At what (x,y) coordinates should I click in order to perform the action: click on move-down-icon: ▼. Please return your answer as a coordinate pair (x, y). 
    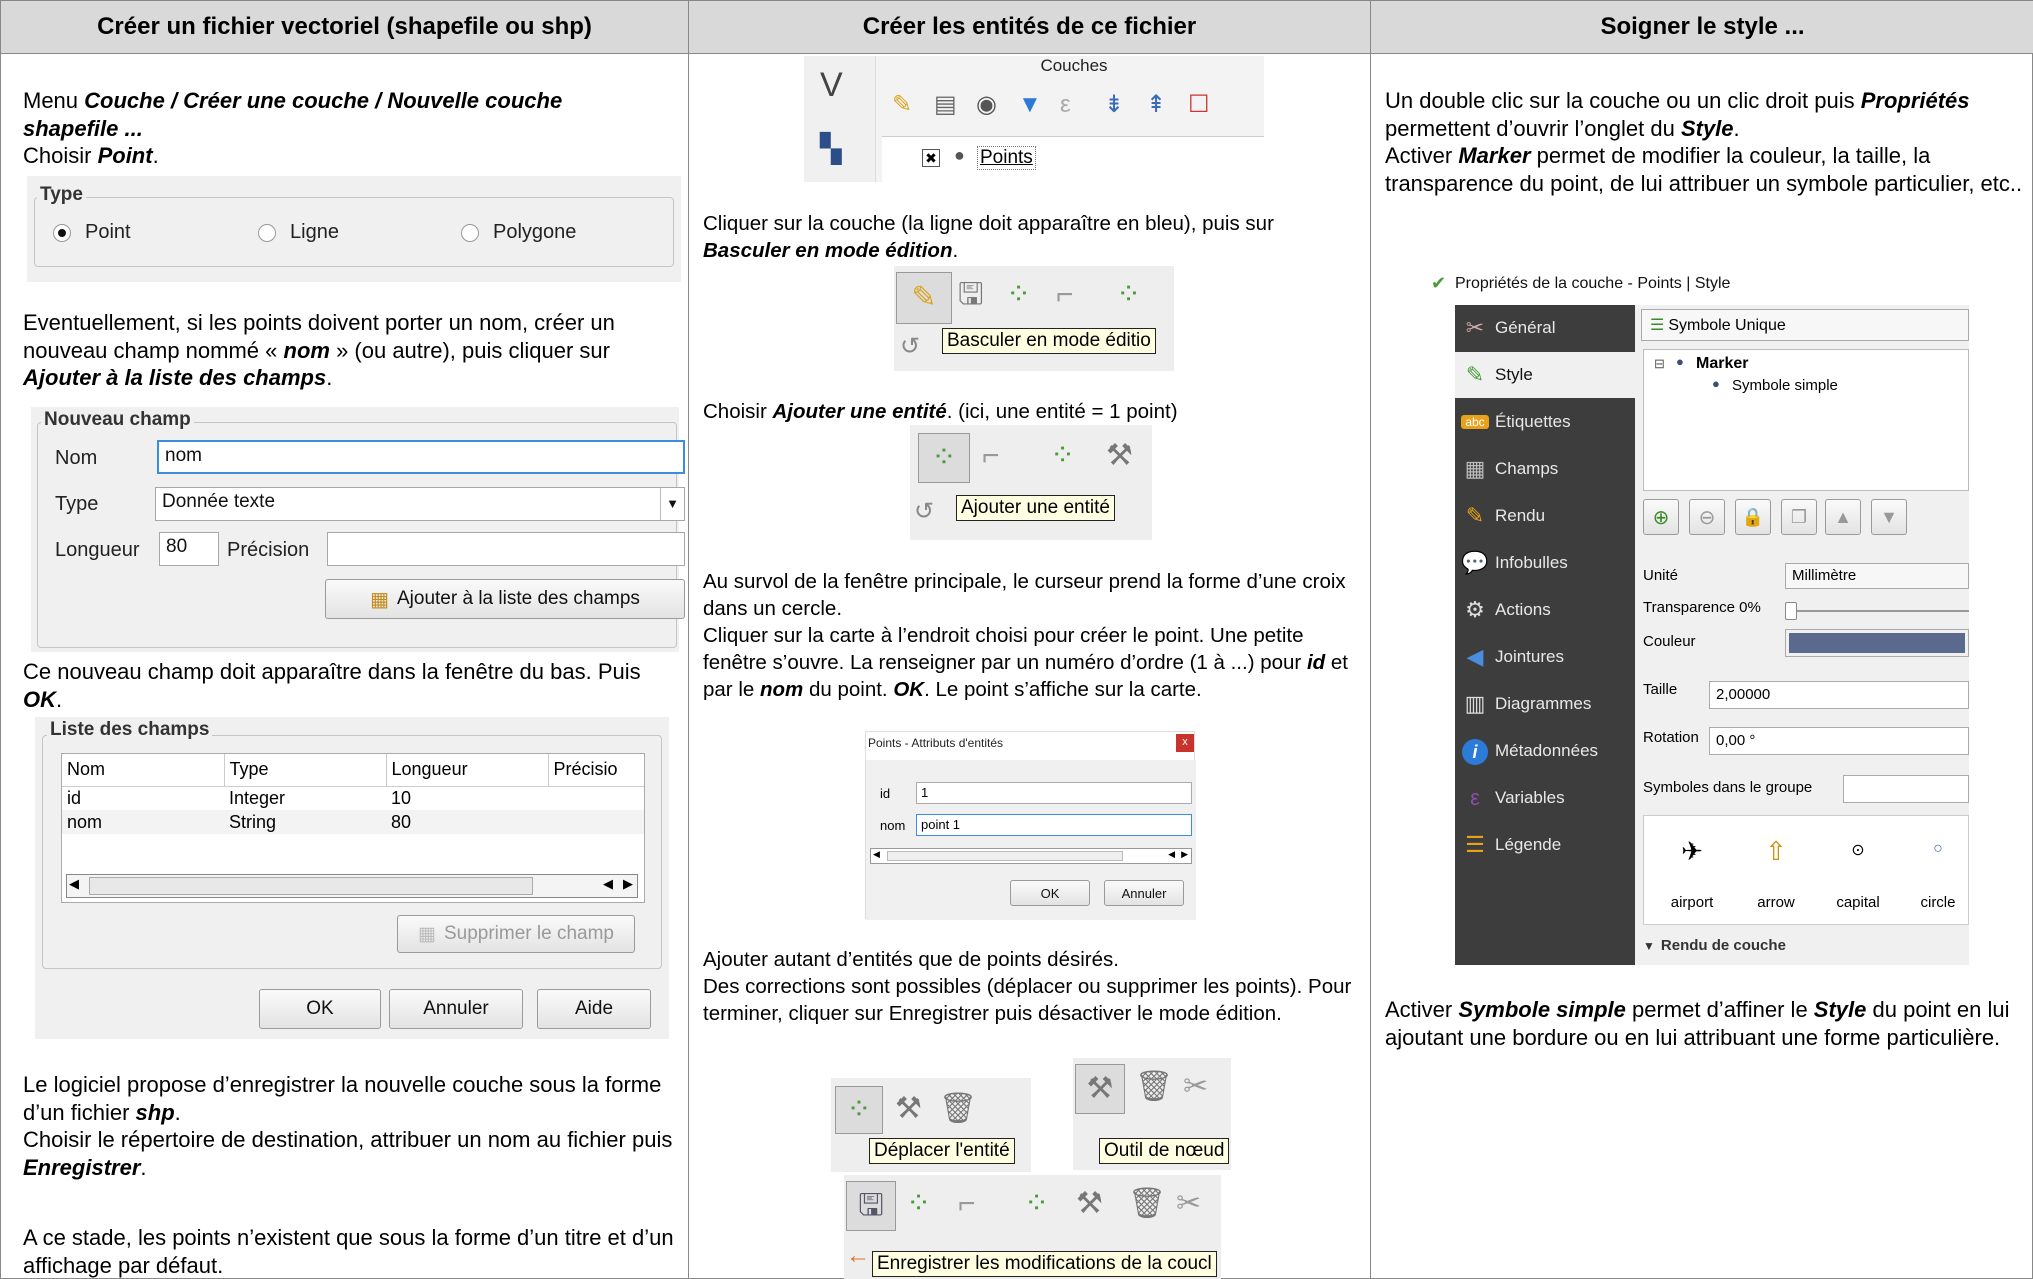
    Looking at the image, I should click on (1889, 517).